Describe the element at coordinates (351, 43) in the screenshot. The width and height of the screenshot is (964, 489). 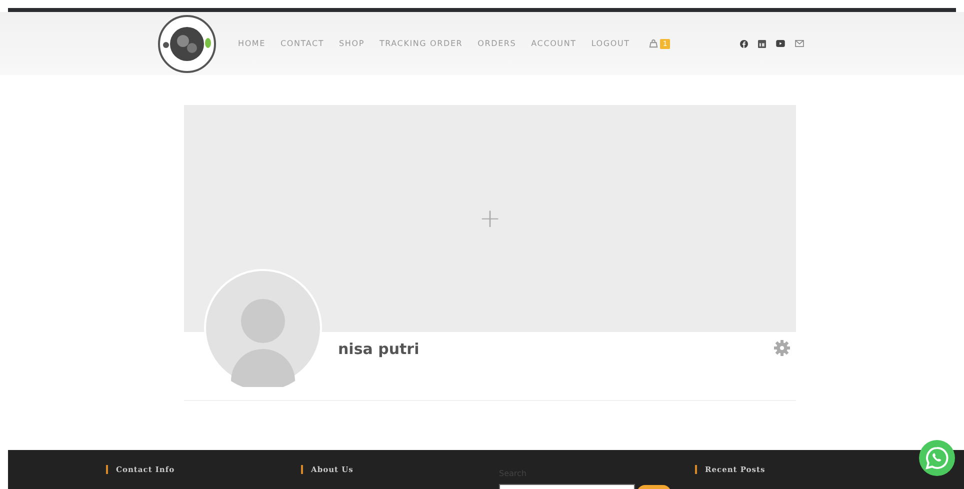
I see `nav-link: SHOP` at that location.